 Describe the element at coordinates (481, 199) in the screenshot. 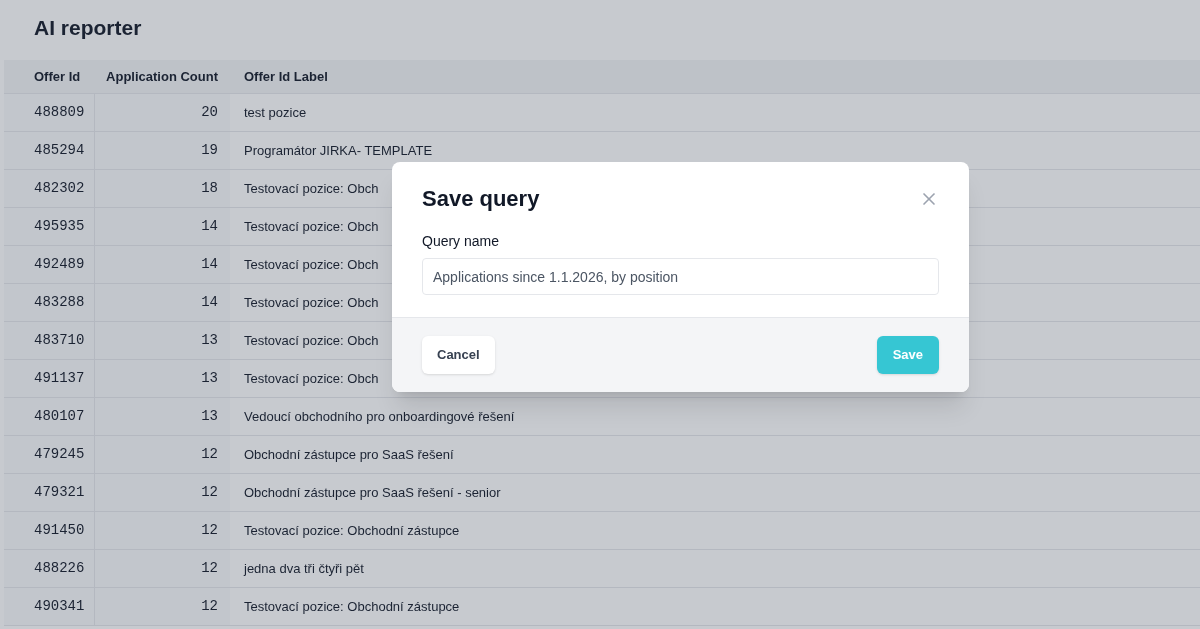

I see `dialog-title: Save query` at that location.